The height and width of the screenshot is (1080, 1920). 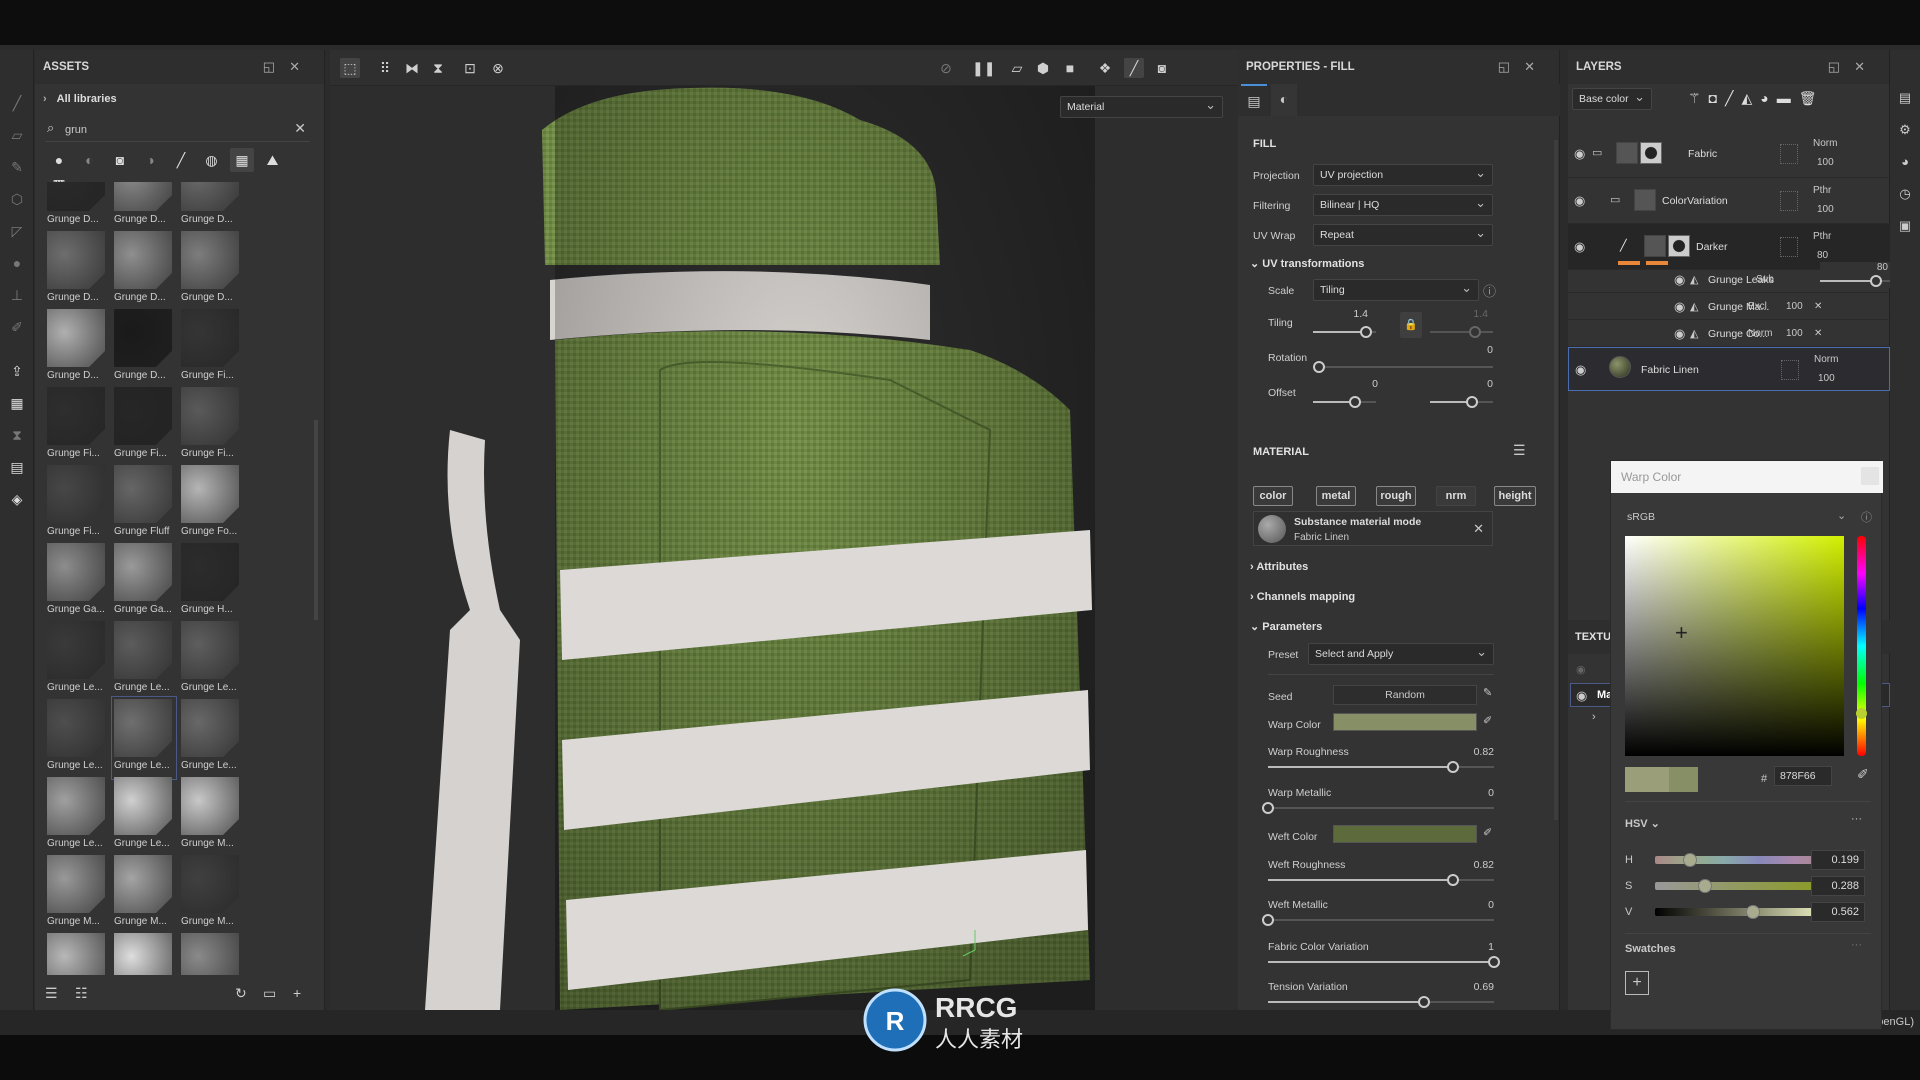 I want to click on offset-v-slider, so click(x=1461, y=402).